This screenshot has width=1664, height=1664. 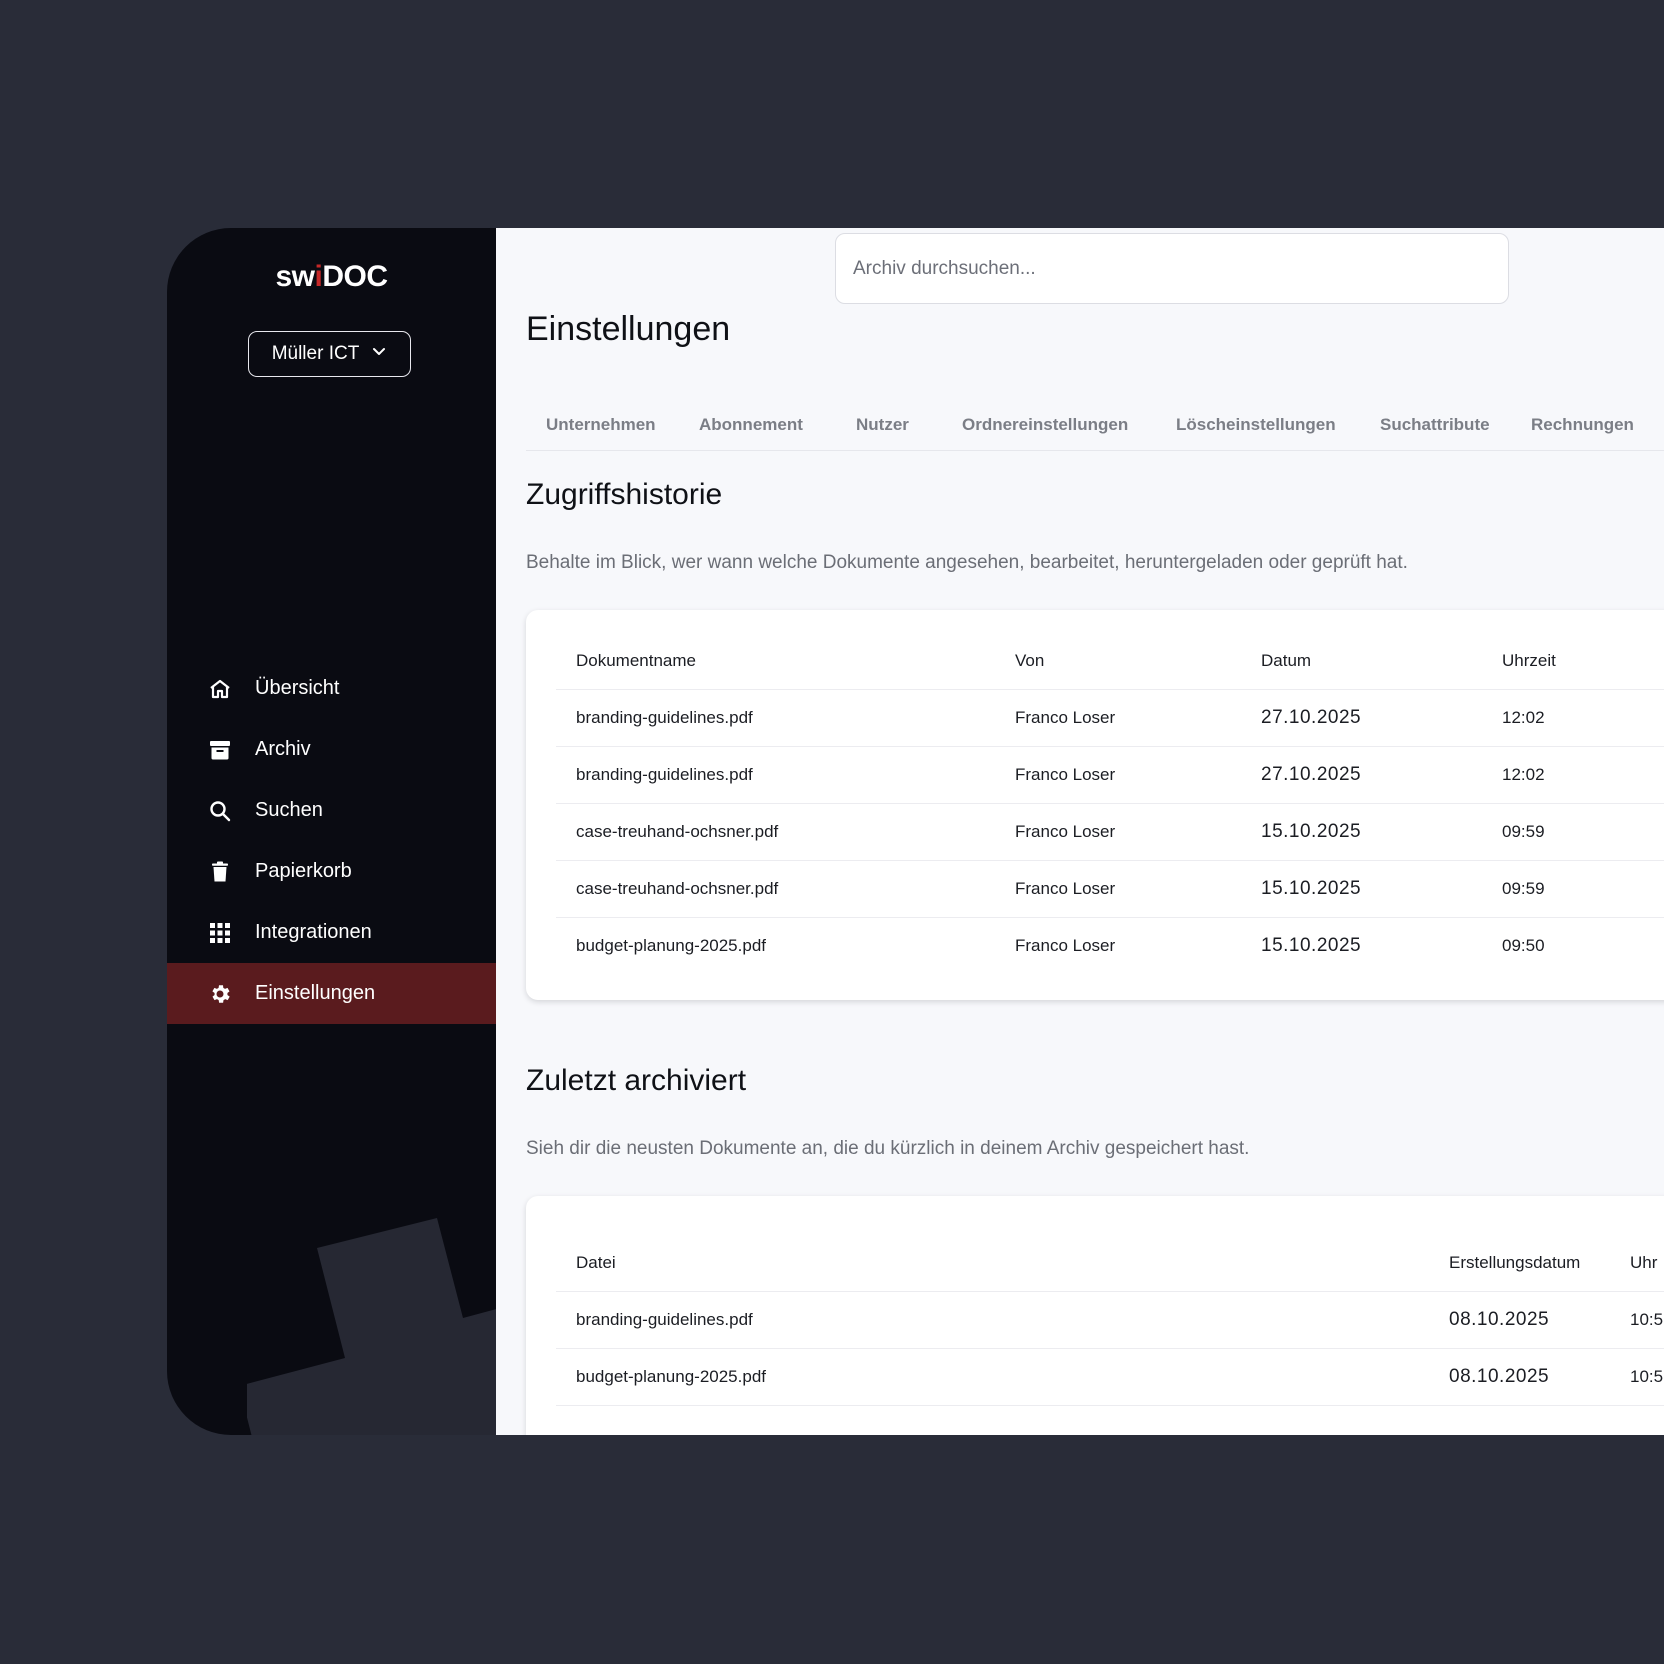 What do you see at coordinates (220, 689) in the screenshot?
I see `home-icon` at bounding box center [220, 689].